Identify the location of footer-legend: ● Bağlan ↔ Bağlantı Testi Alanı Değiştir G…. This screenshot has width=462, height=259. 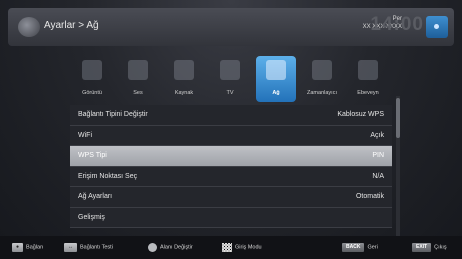
(231, 247).